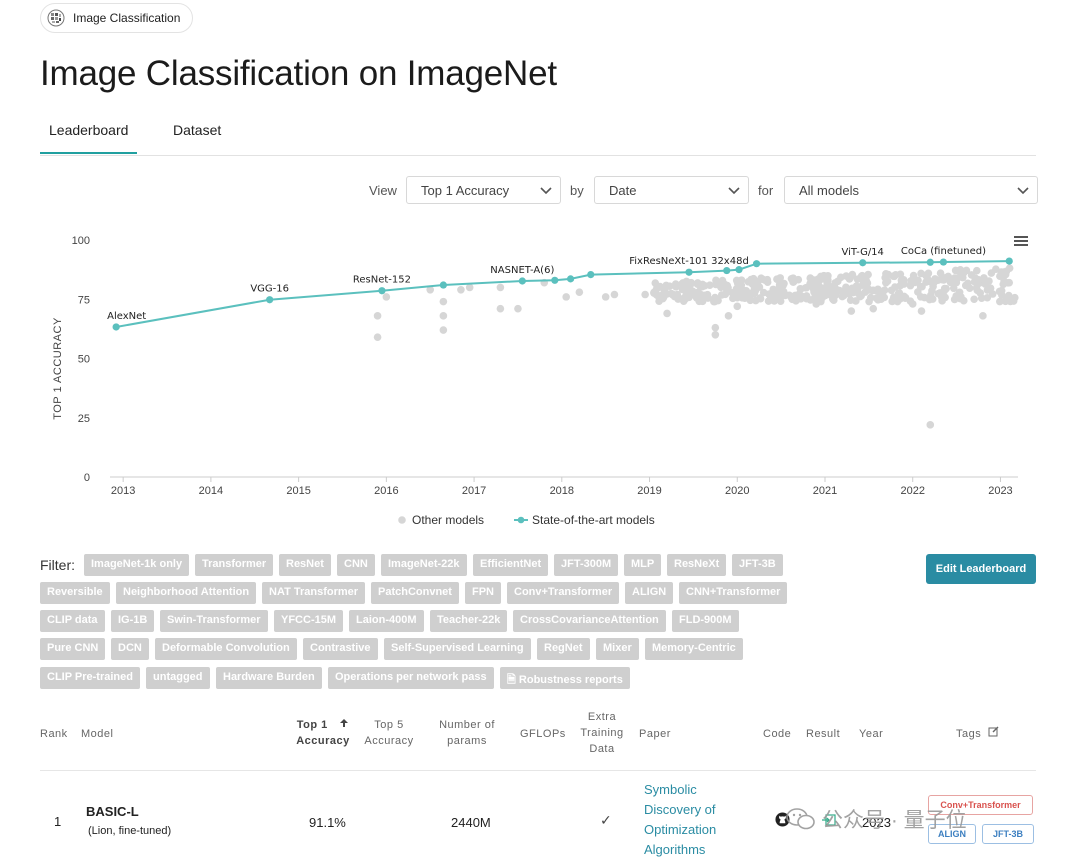 This screenshot has height=862, width=1080. What do you see at coordinates (1023, 191) in the screenshot?
I see `chevron-down-icon` at bounding box center [1023, 191].